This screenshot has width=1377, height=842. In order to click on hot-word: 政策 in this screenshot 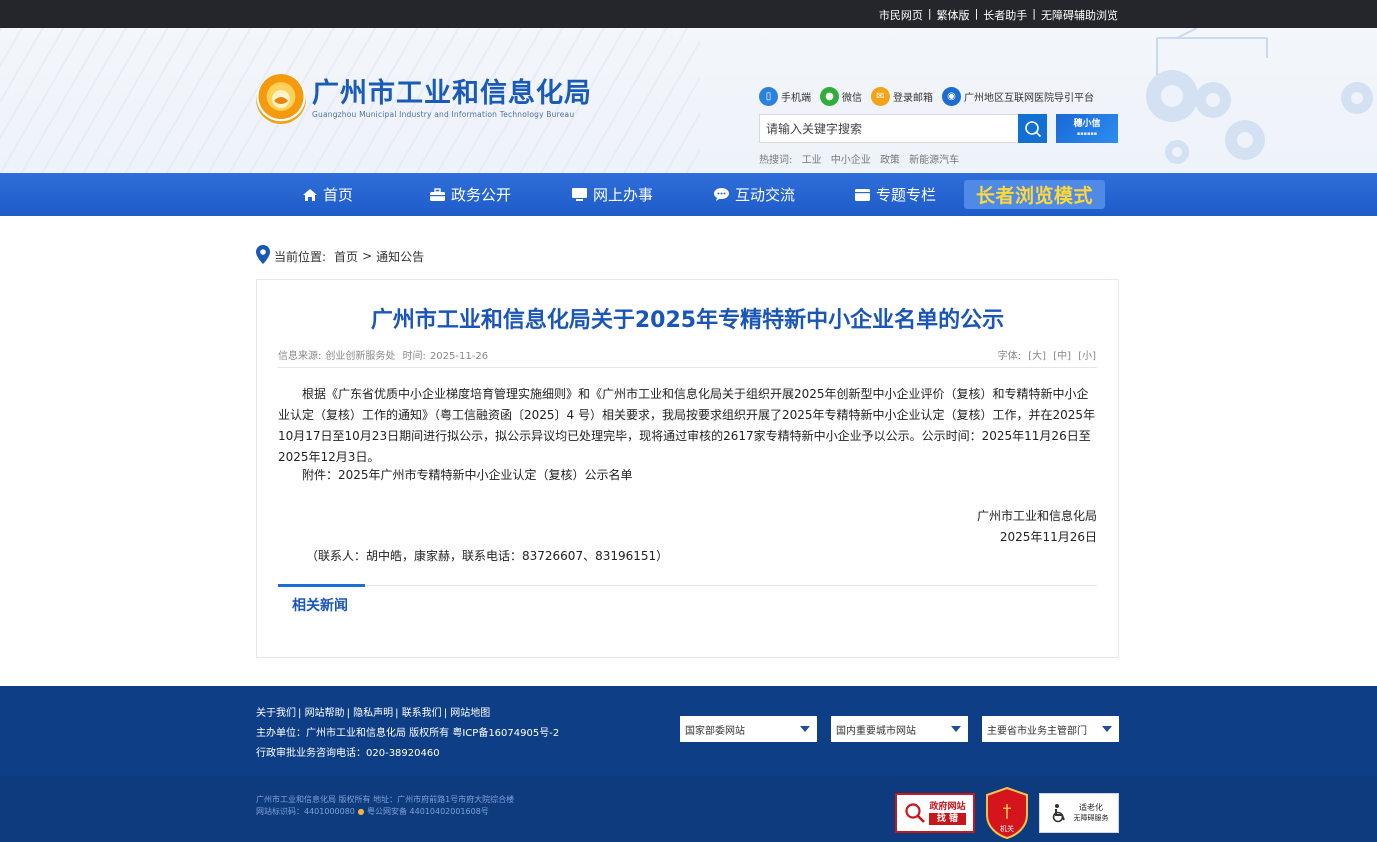, I will do `click(890, 160)`.